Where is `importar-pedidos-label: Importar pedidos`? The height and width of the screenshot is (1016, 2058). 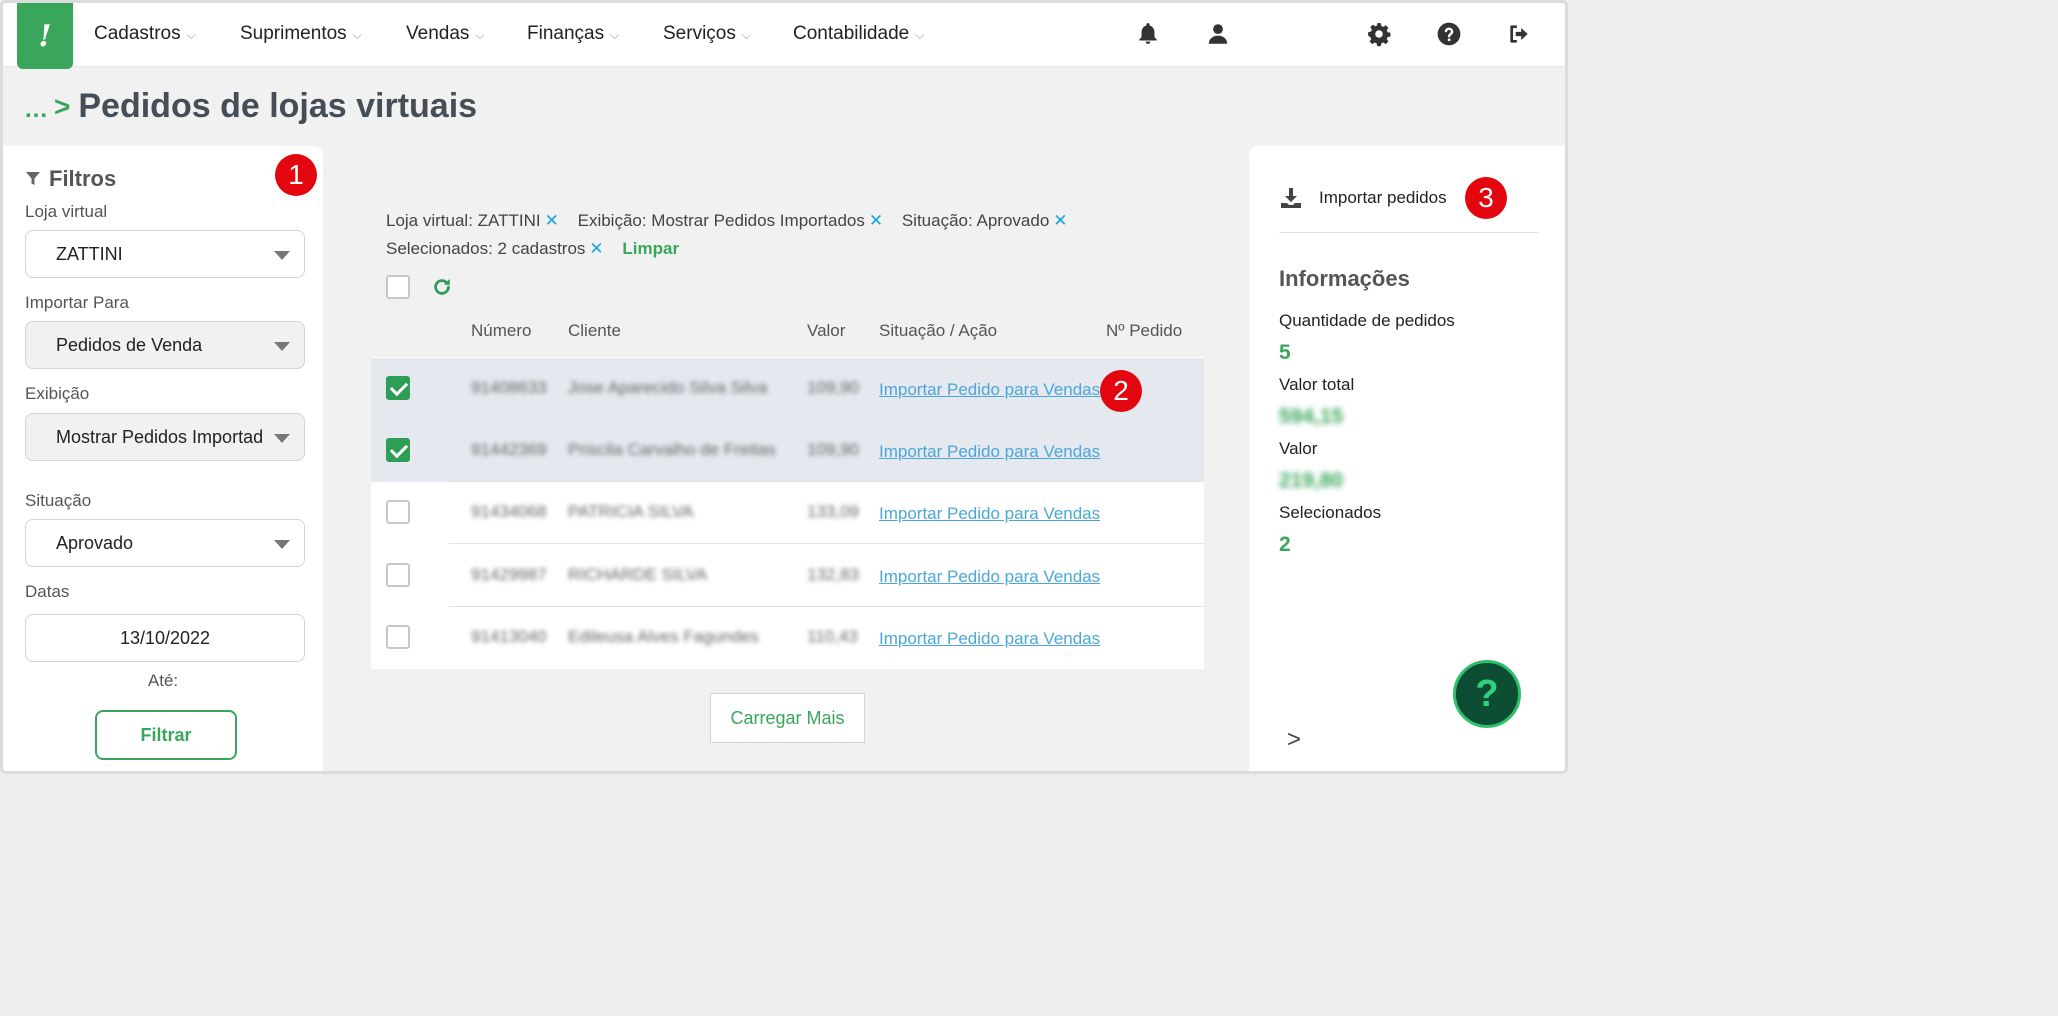
importar-pedidos-label: Importar pedidos is located at coordinates (1383, 197).